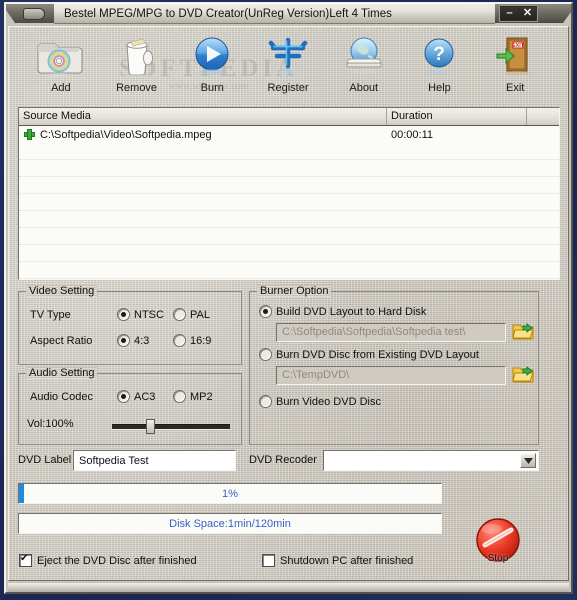 The image size is (577, 600). Describe the element at coordinates (543, 116) in the screenshot. I see `column-header-extra` at that location.